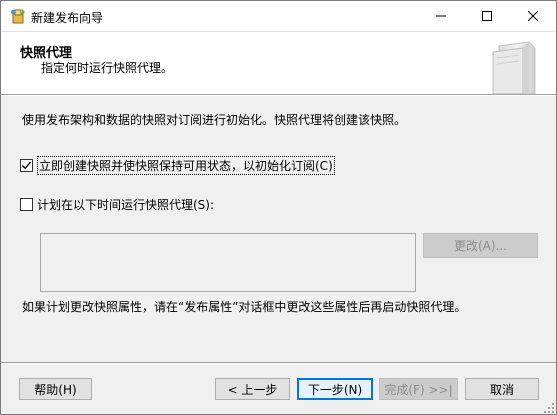  Describe the element at coordinates (517, 67) in the screenshot. I see `book-graphic-icon` at that location.